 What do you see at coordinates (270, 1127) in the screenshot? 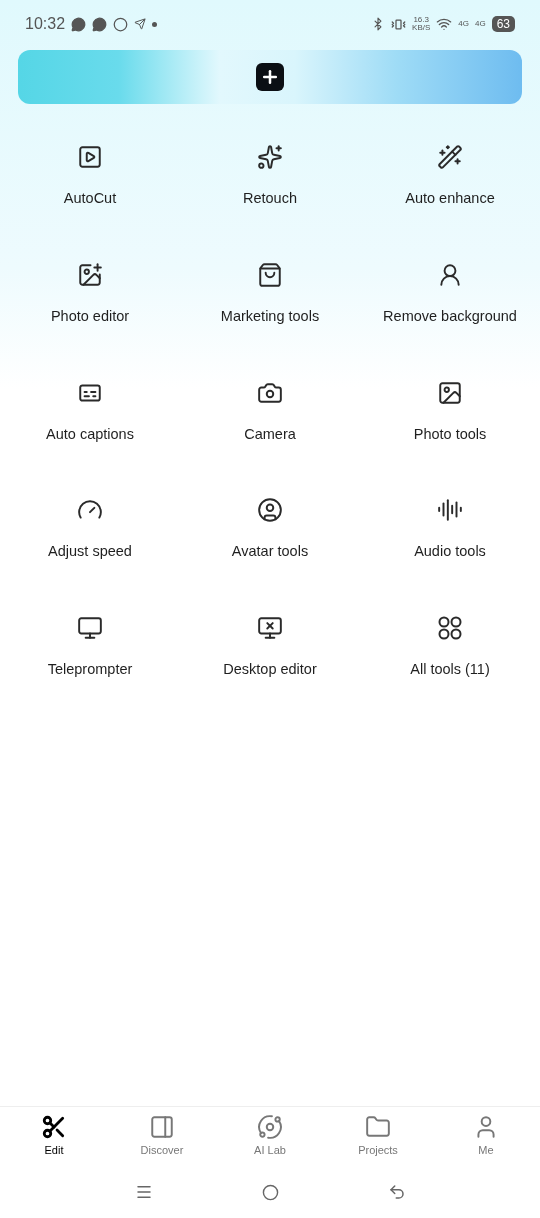
I see `orbit-icon` at bounding box center [270, 1127].